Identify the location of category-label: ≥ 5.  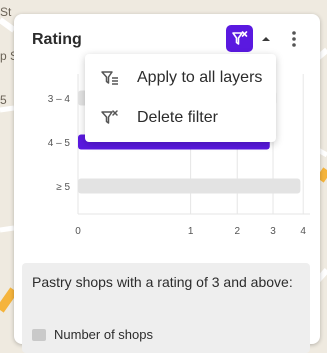
(63, 187).